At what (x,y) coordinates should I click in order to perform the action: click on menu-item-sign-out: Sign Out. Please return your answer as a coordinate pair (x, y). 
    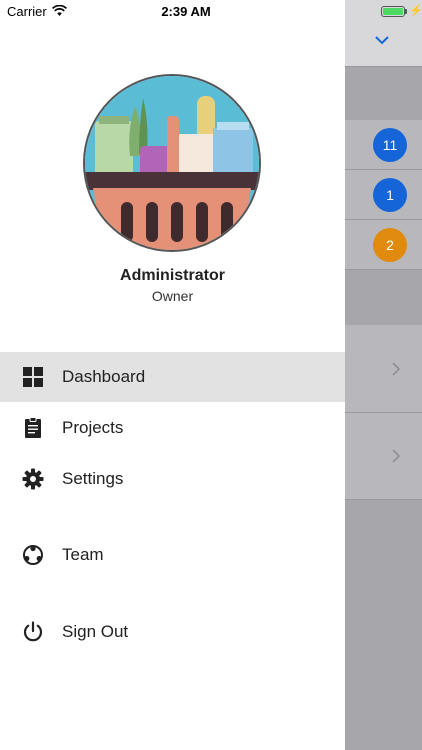
    Looking at the image, I should click on (172, 632).